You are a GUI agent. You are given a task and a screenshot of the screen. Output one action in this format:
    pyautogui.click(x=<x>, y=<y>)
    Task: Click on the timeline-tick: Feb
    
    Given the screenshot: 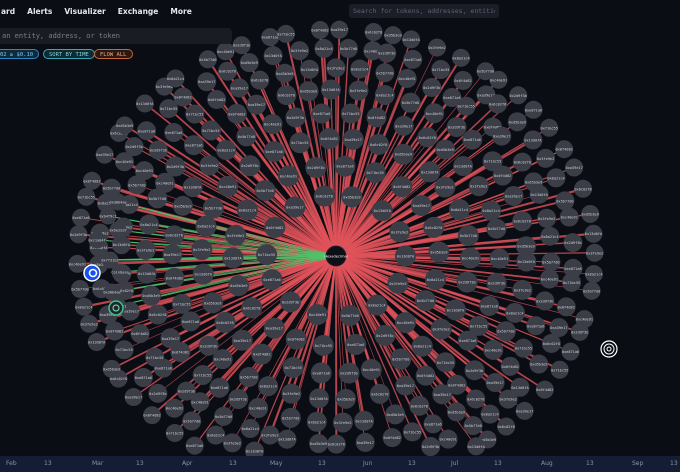 What is the action you would take?
    pyautogui.click(x=11, y=463)
    